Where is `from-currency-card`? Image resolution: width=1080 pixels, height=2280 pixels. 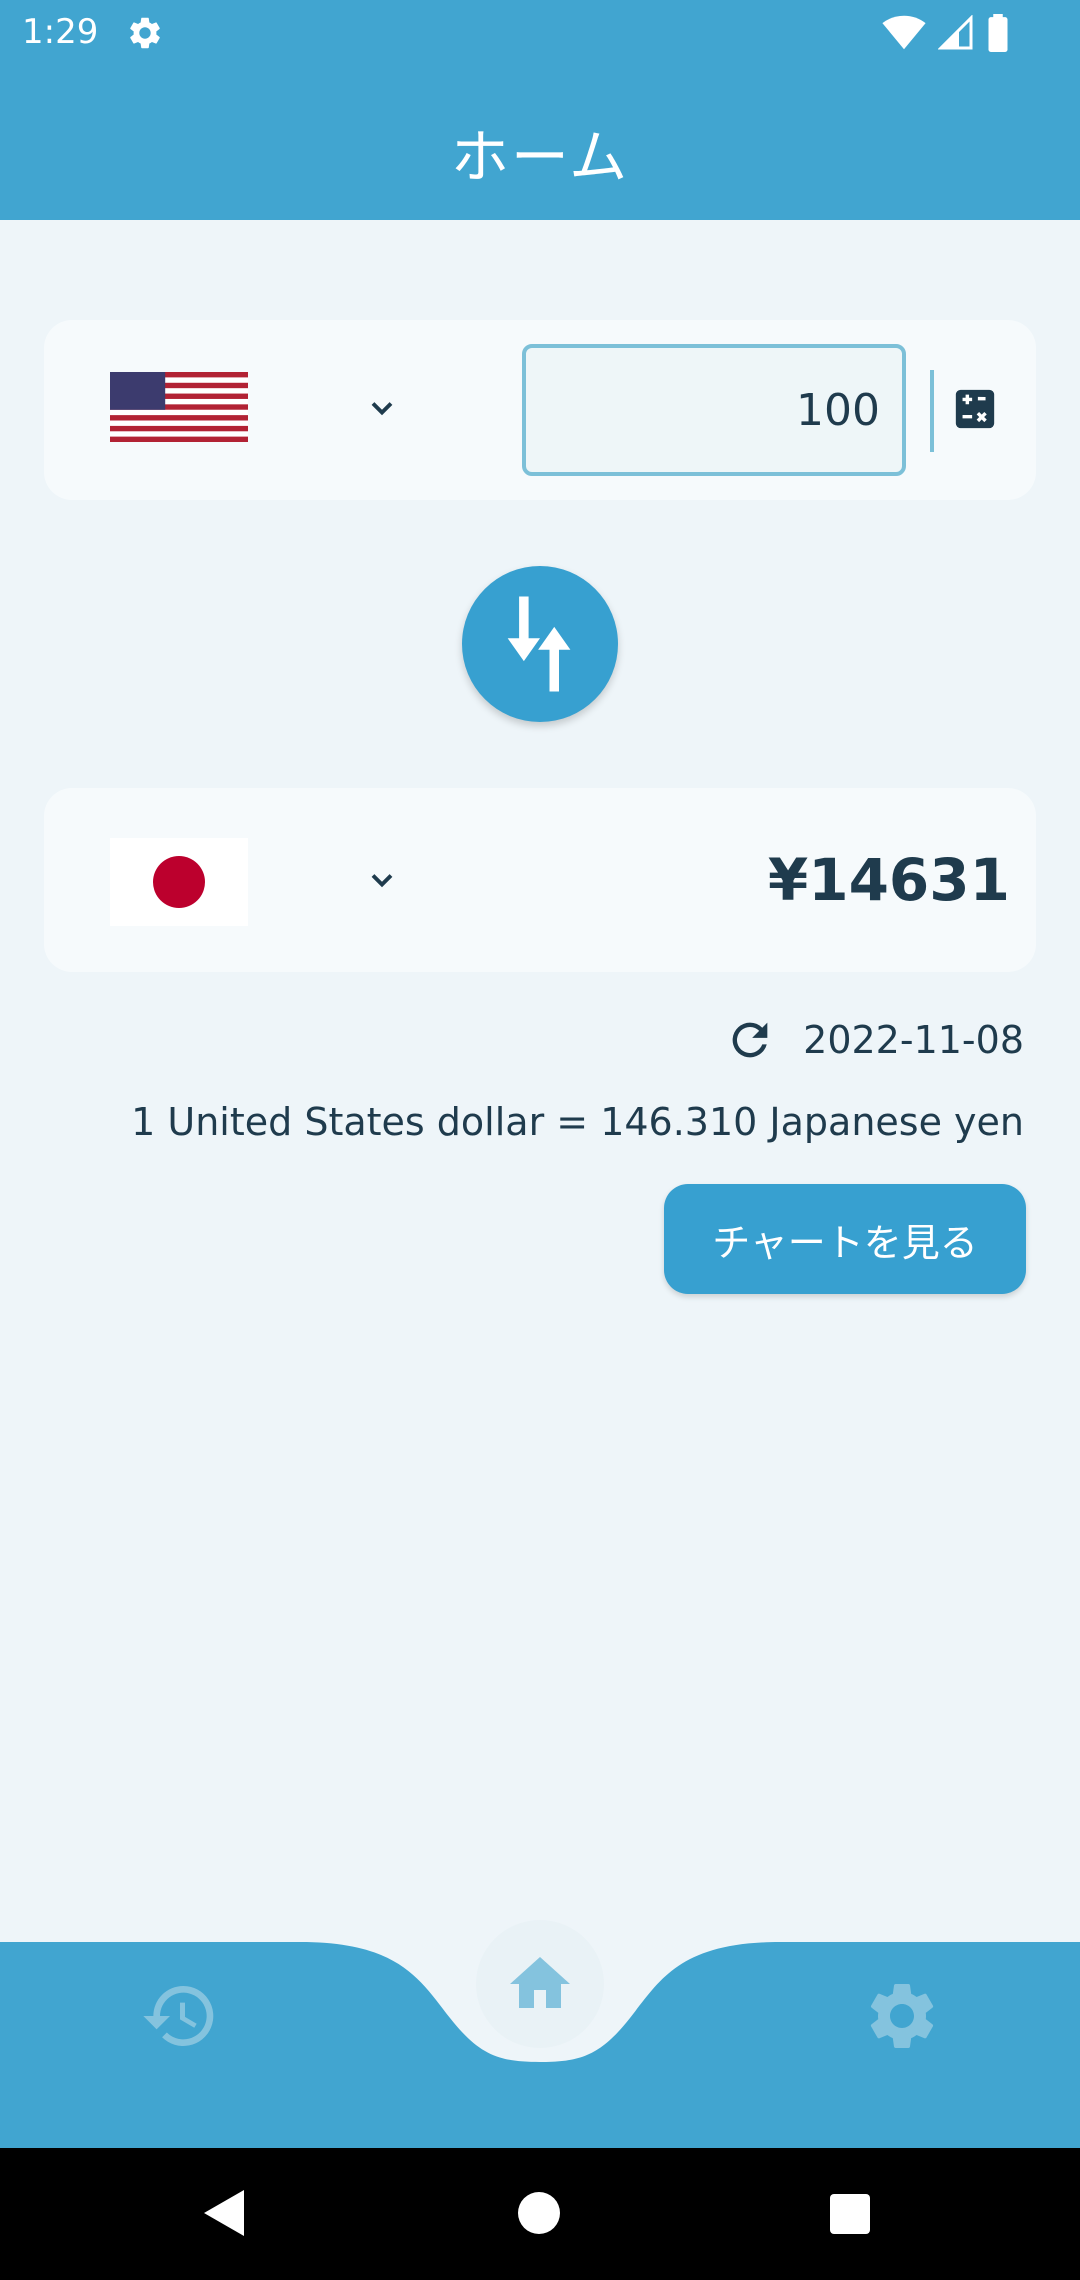
from-currency-card is located at coordinates (540, 410).